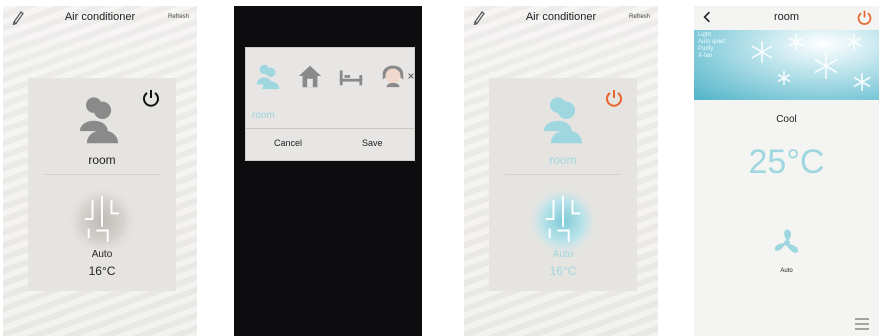 The height and width of the screenshot is (336, 882). I want to click on page-title: room, so click(786, 17).